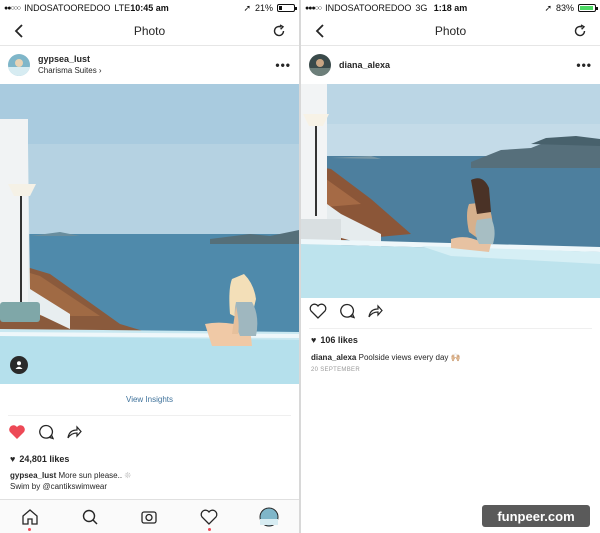 The height and width of the screenshot is (533, 600). I want to click on carrier-group: ●●●○○ INDOSATOOREDOO 3G, so click(366, 8).